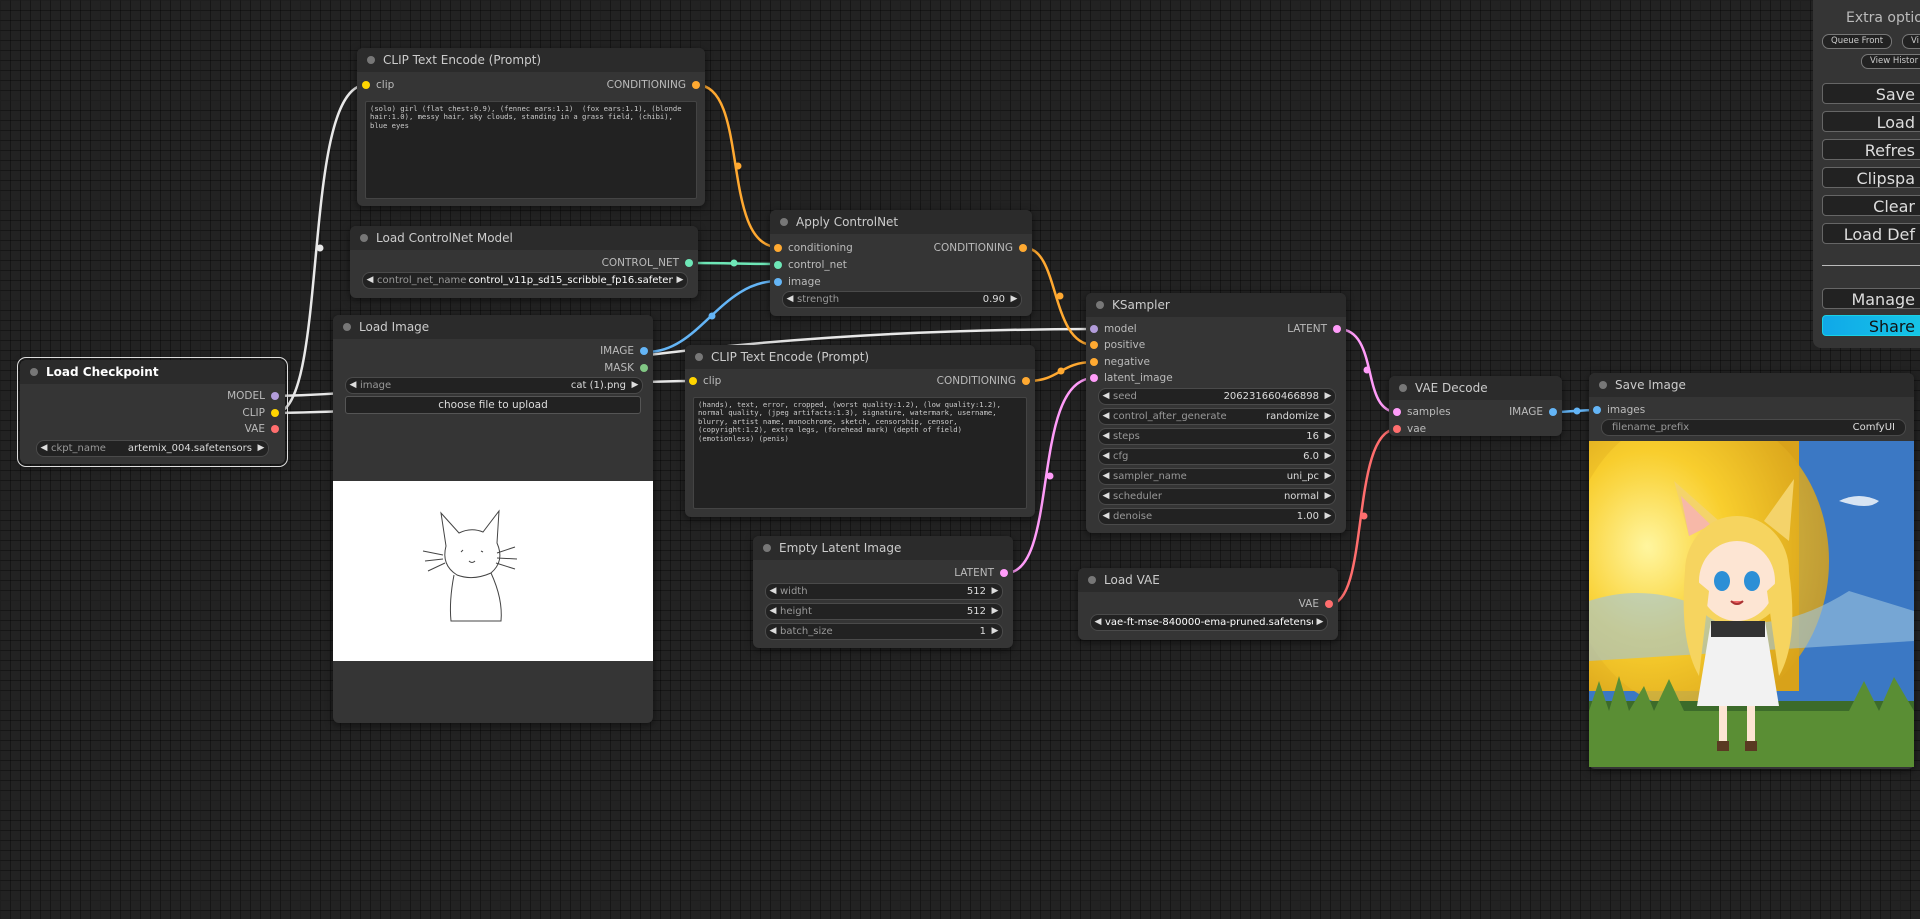 Image resolution: width=1920 pixels, height=919 pixels. I want to click on load-button: Load, so click(1871, 121).